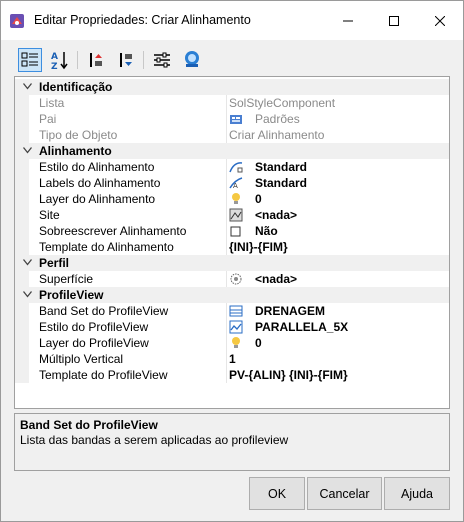 Image resolution: width=464 pixels, height=522 pixels. Describe the element at coordinates (236, 167) in the screenshot. I see `alignment-style-icon` at that location.